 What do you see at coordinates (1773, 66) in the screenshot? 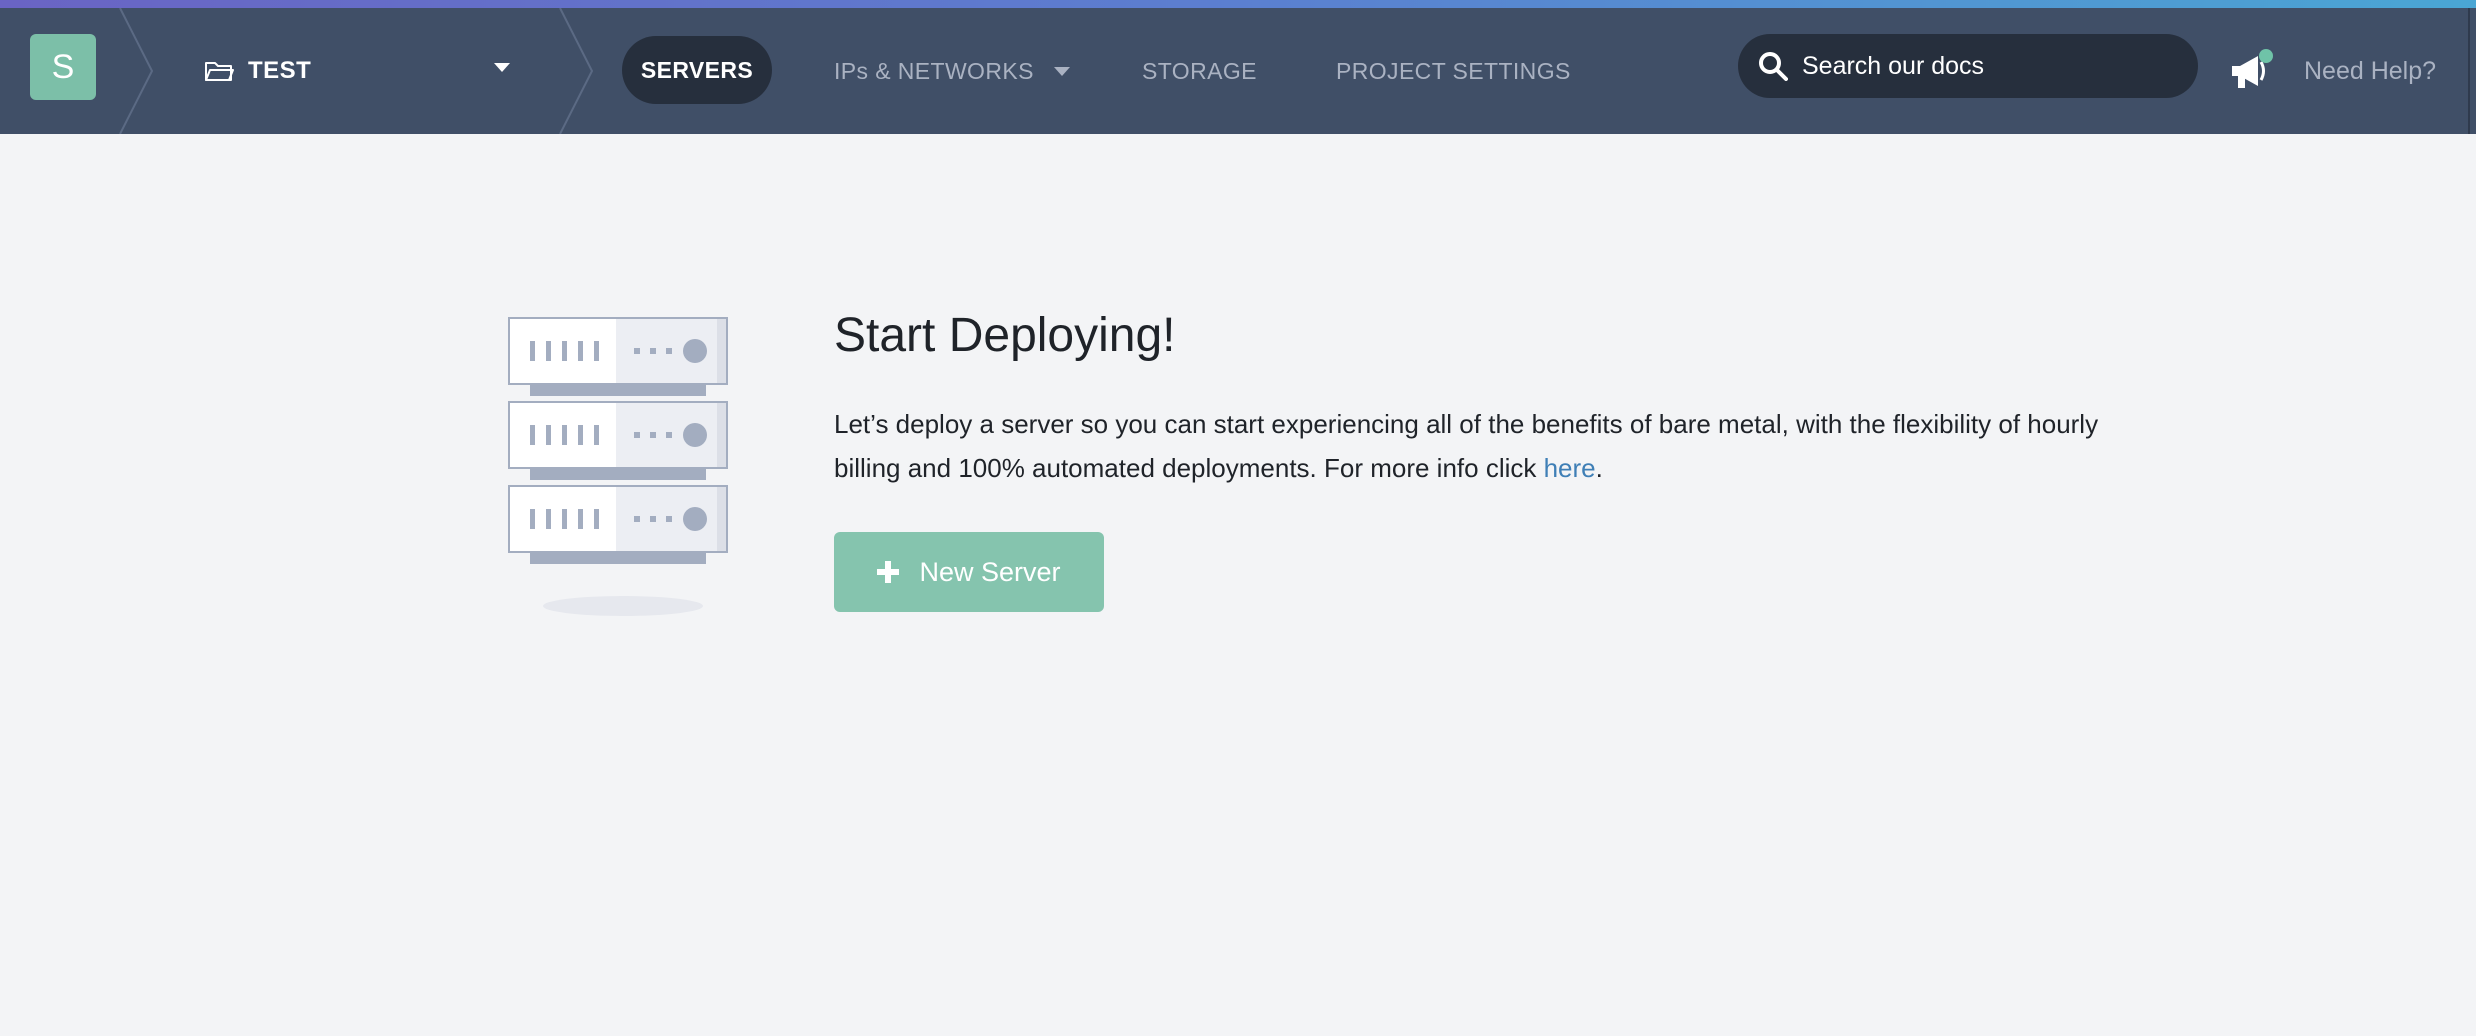
I see `search-icon` at bounding box center [1773, 66].